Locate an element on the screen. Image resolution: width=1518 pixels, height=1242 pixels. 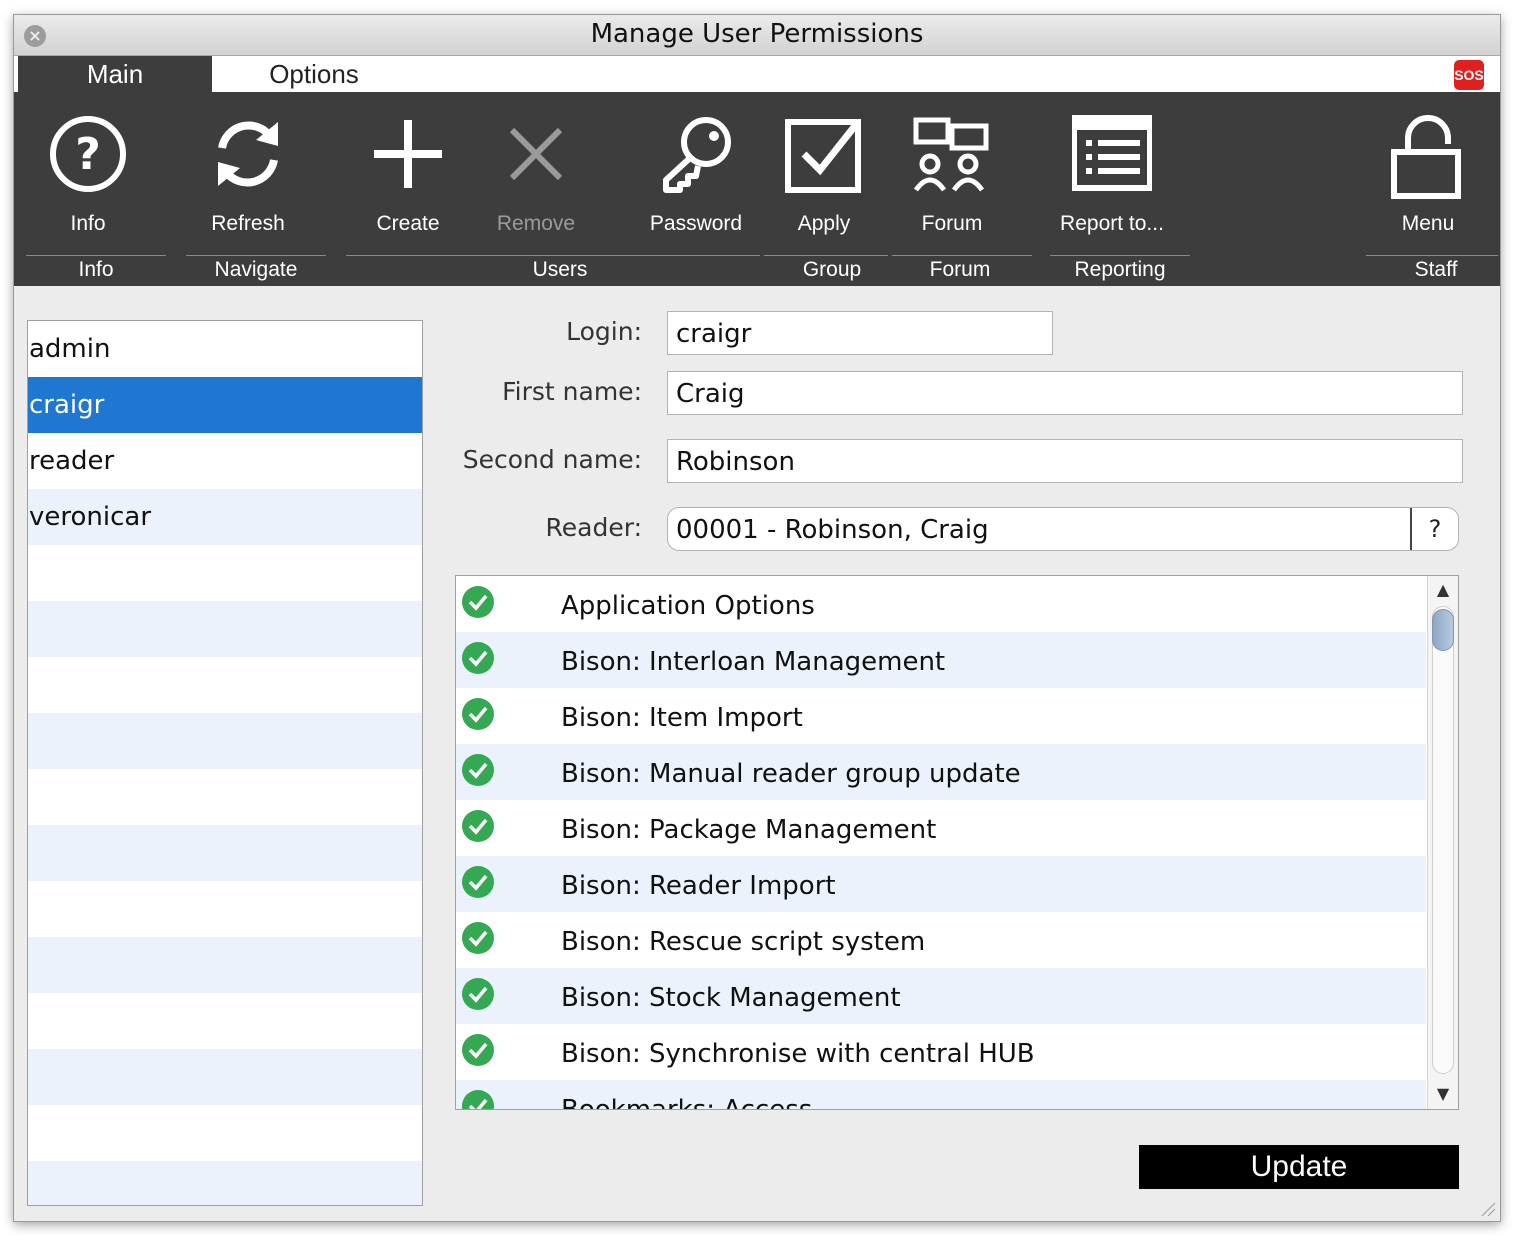
resize-grip-icon is located at coordinates (1487, 1208).